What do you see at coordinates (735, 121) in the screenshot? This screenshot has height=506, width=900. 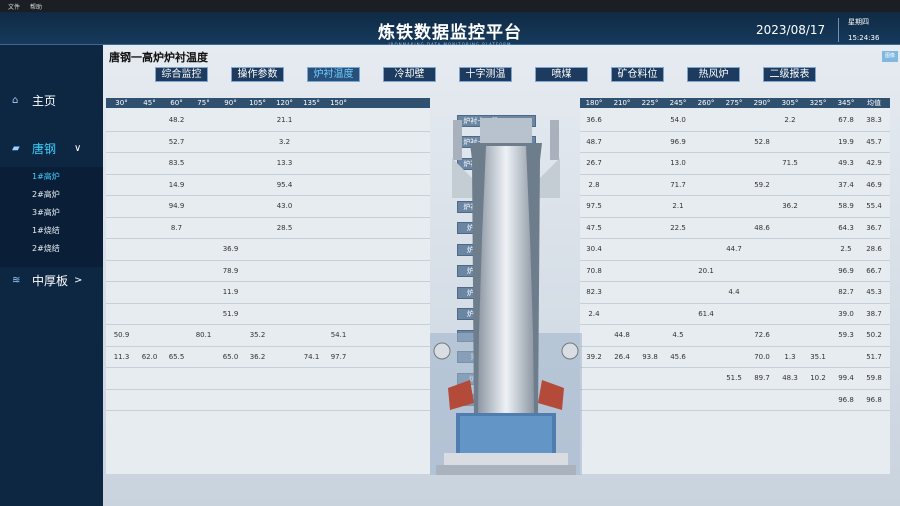 I see `table-row: 36.6 54.0 2.2 67.8 38.3` at bounding box center [735, 121].